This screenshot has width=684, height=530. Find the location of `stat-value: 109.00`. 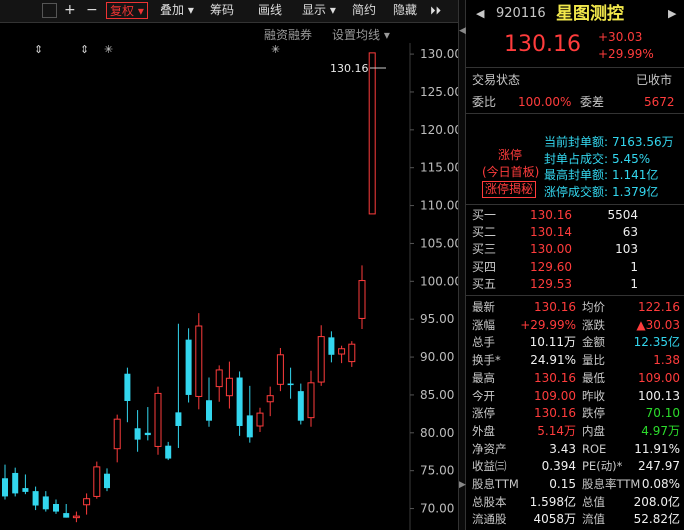

stat-value: 109.00 is located at coordinates (659, 377).